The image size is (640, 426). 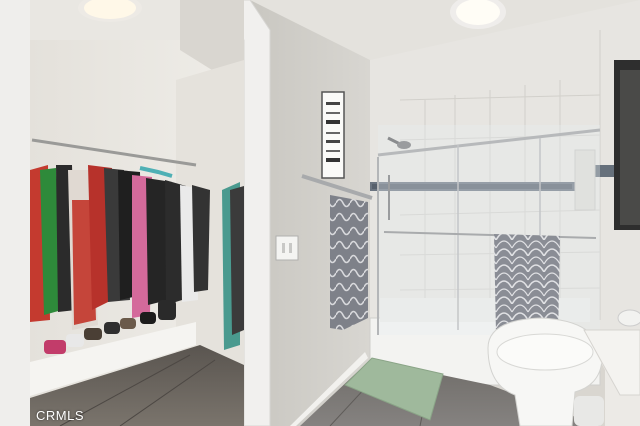 What do you see at coordinates (60, 415) in the screenshot?
I see `watermark: CRMLS` at bounding box center [60, 415].